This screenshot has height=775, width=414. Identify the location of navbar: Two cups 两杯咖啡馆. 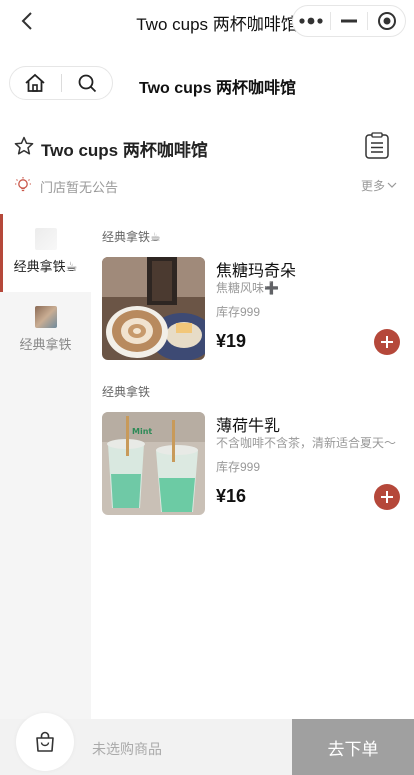
(207, 22).